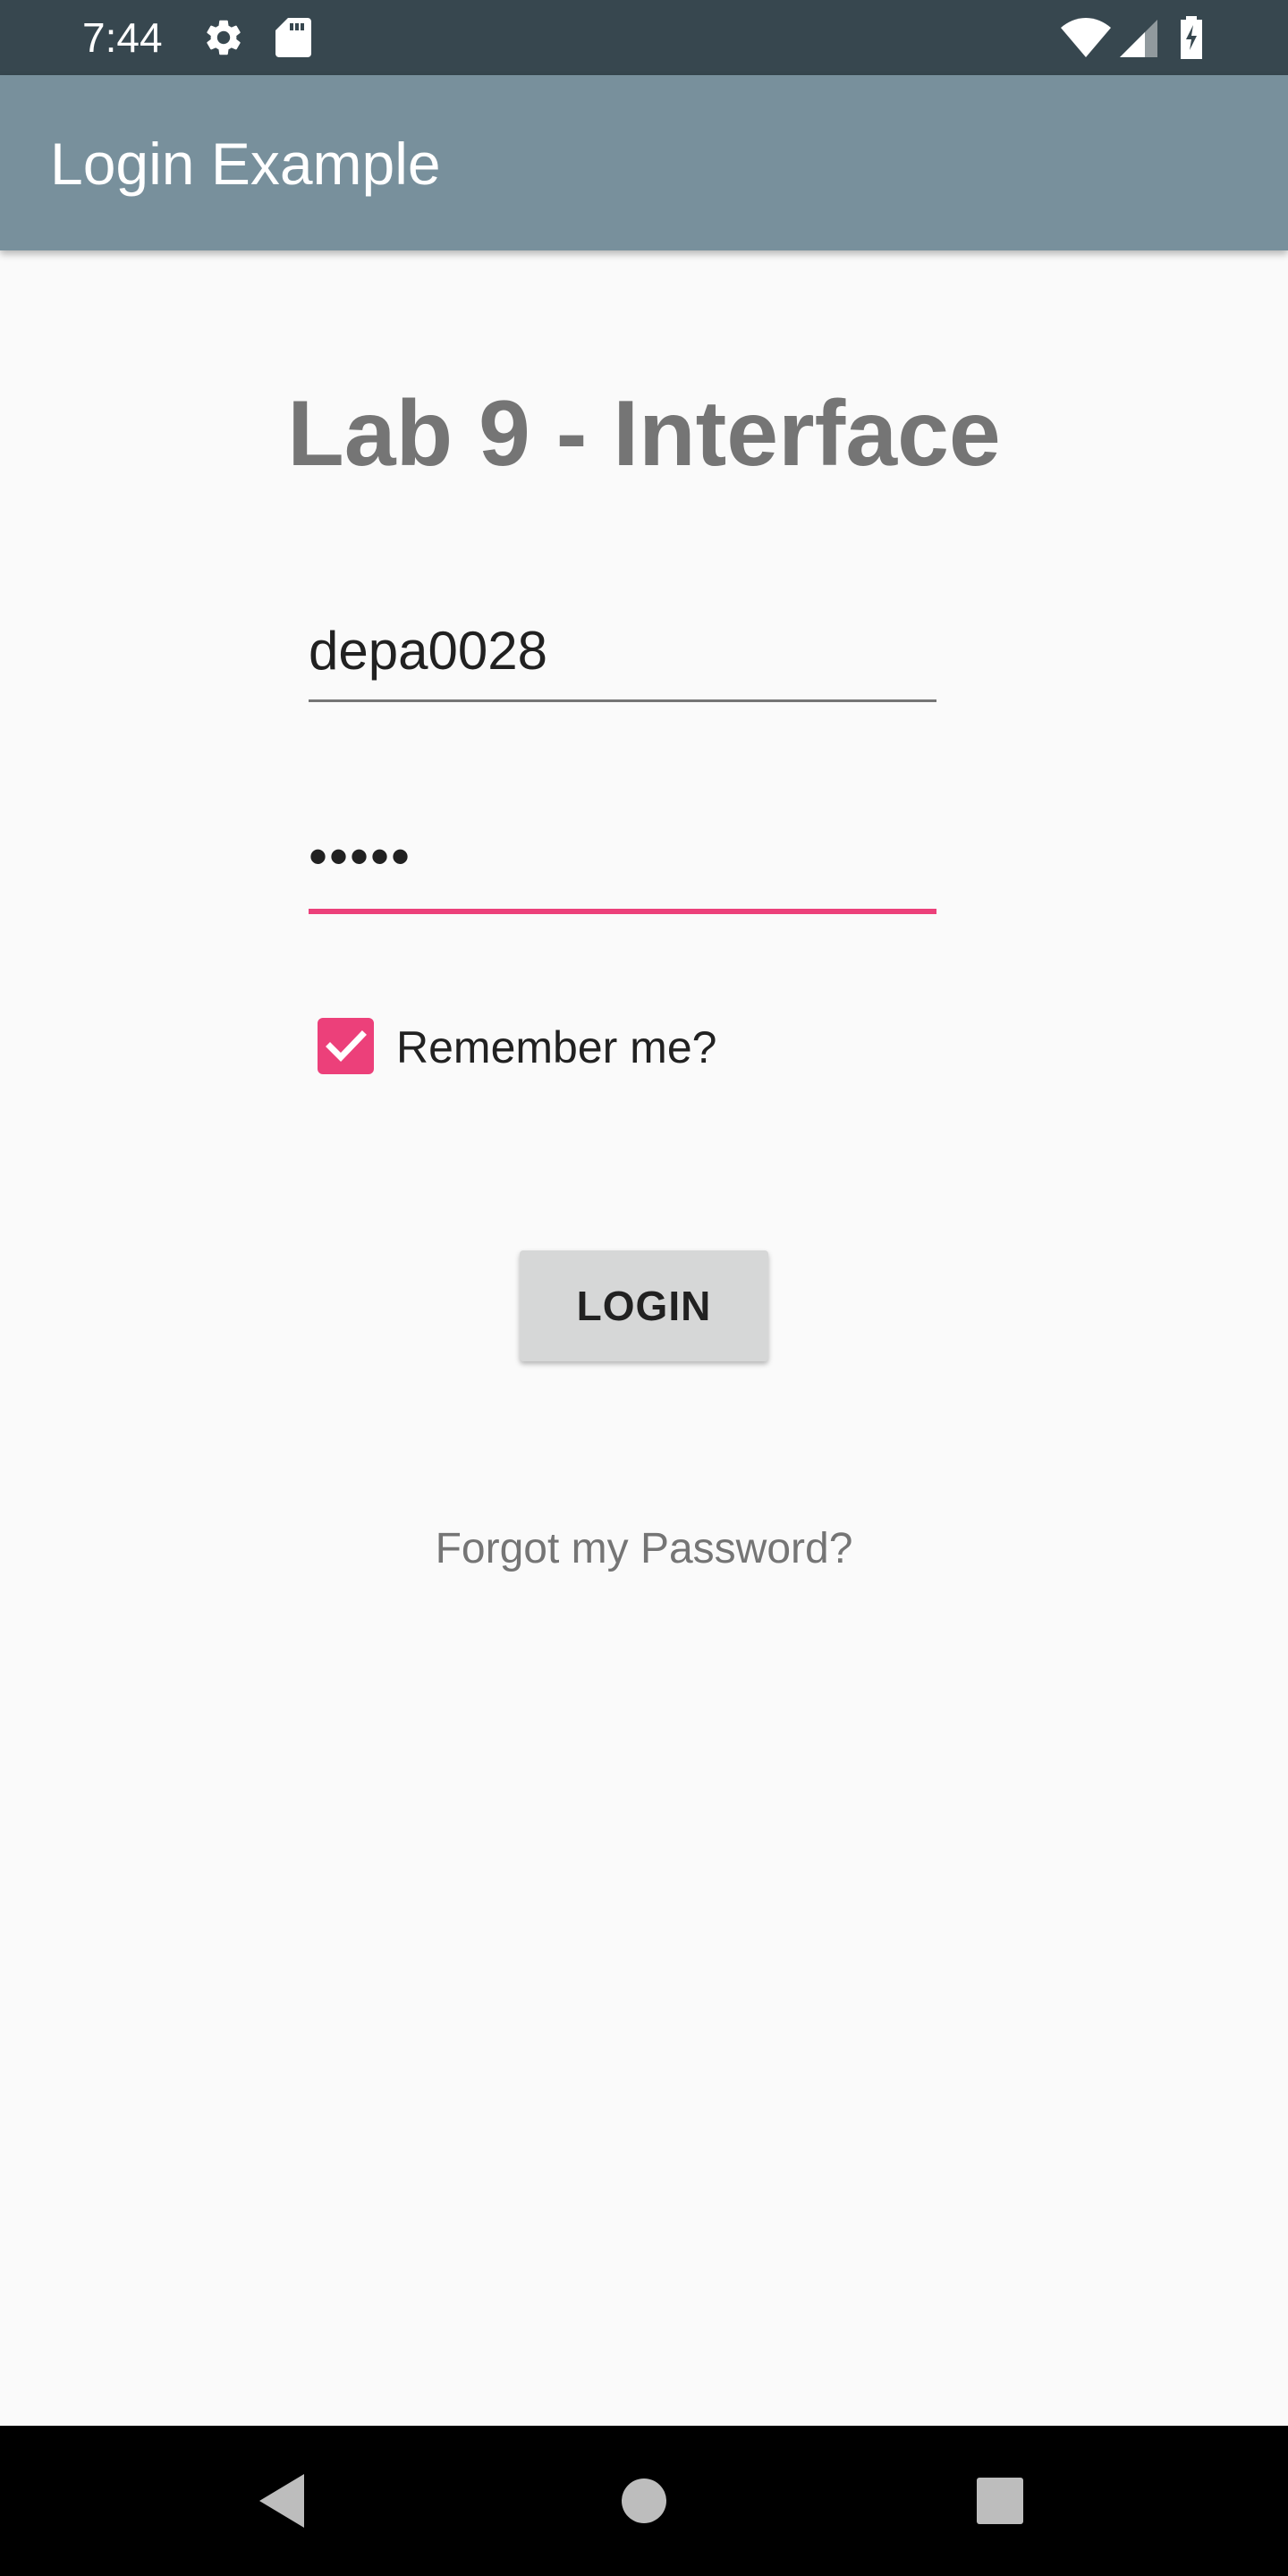 Image resolution: width=1288 pixels, height=2576 pixels. What do you see at coordinates (644, 1305) in the screenshot?
I see `login-button: LOGIN` at bounding box center [644, 1305].